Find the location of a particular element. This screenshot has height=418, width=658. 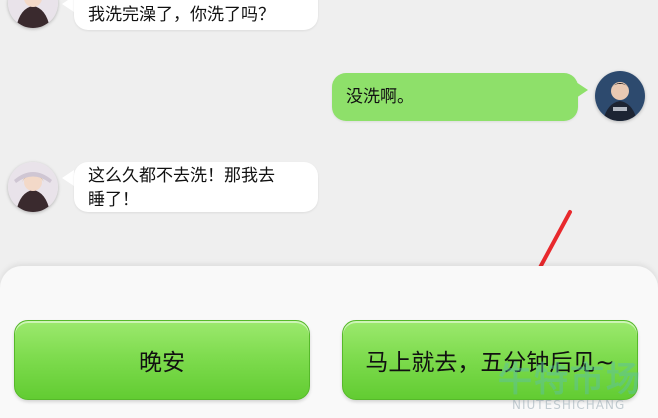

message-text-line: 这么久都不去洗！那我去 is located at coordinates (181, 176).